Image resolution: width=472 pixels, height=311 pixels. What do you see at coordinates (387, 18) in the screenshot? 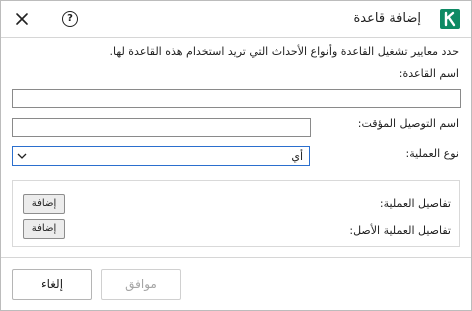
I see `dialog-title: إضافة قاعدة` at bounding box center [387, 18].